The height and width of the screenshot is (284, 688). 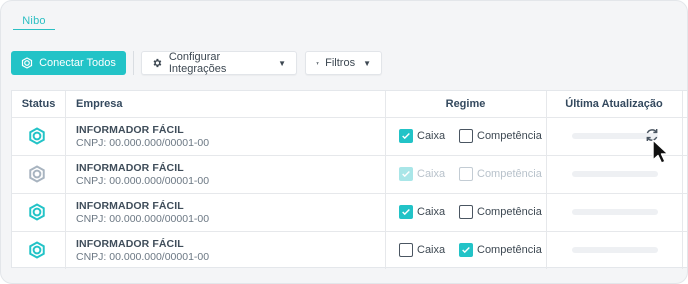 I want to click on tab-bar: Nibo, so click(x=344, y=16).